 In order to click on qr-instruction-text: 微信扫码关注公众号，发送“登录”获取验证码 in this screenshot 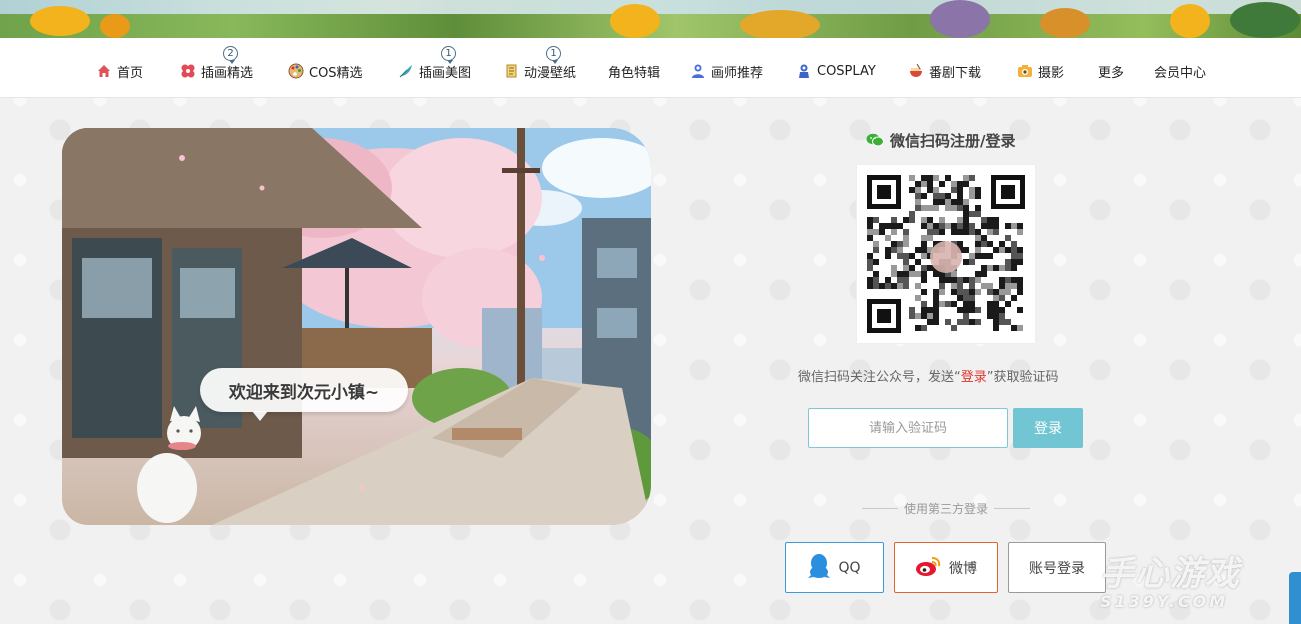, I will do `click(946, 375)`.